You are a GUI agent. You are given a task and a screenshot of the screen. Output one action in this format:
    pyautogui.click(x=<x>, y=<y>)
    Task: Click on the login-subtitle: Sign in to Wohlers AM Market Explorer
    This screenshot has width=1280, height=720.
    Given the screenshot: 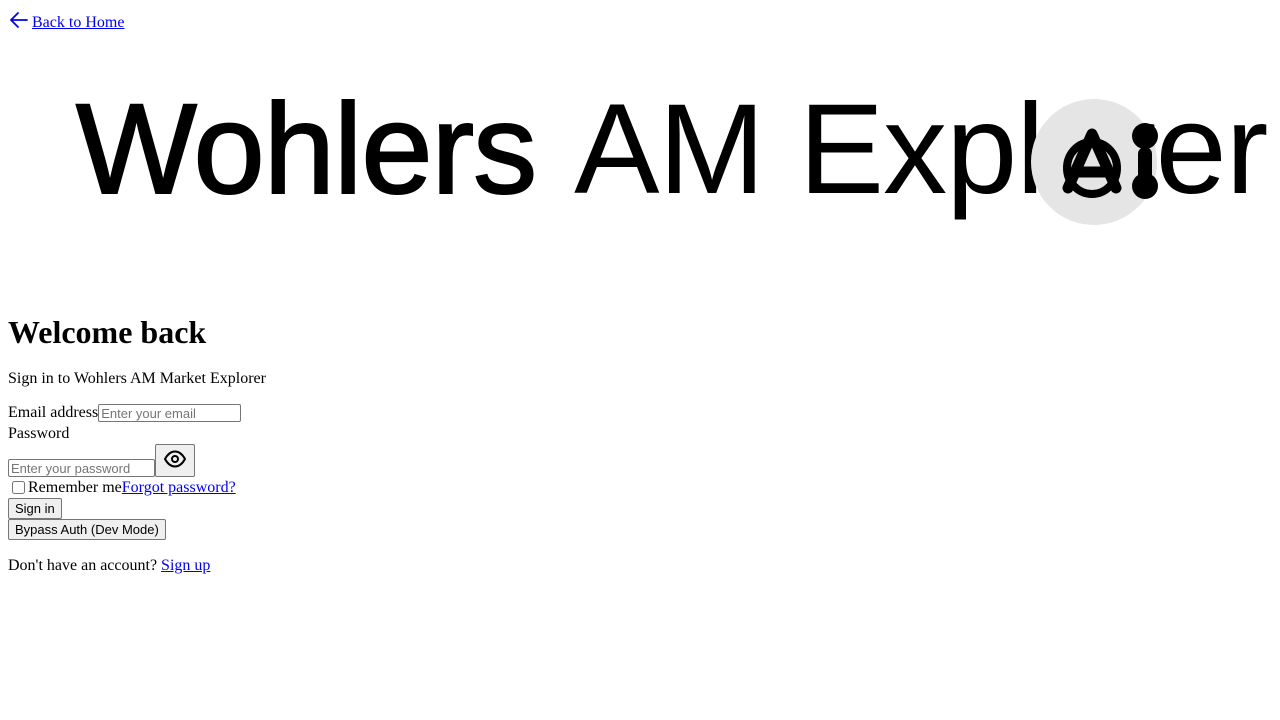 What is the action you would take?
    pyautogui.click(x=137, y=378)
    